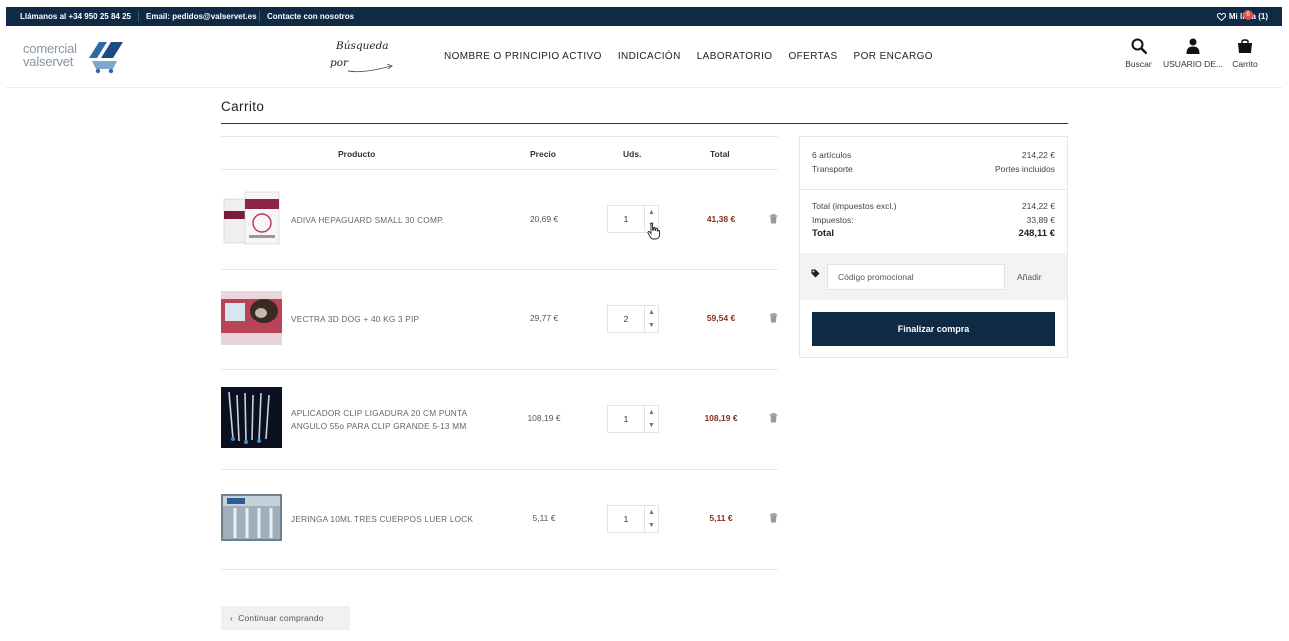 The image size is (1289, 641). I want to click on page-title: Carrito, so click(243, 106).